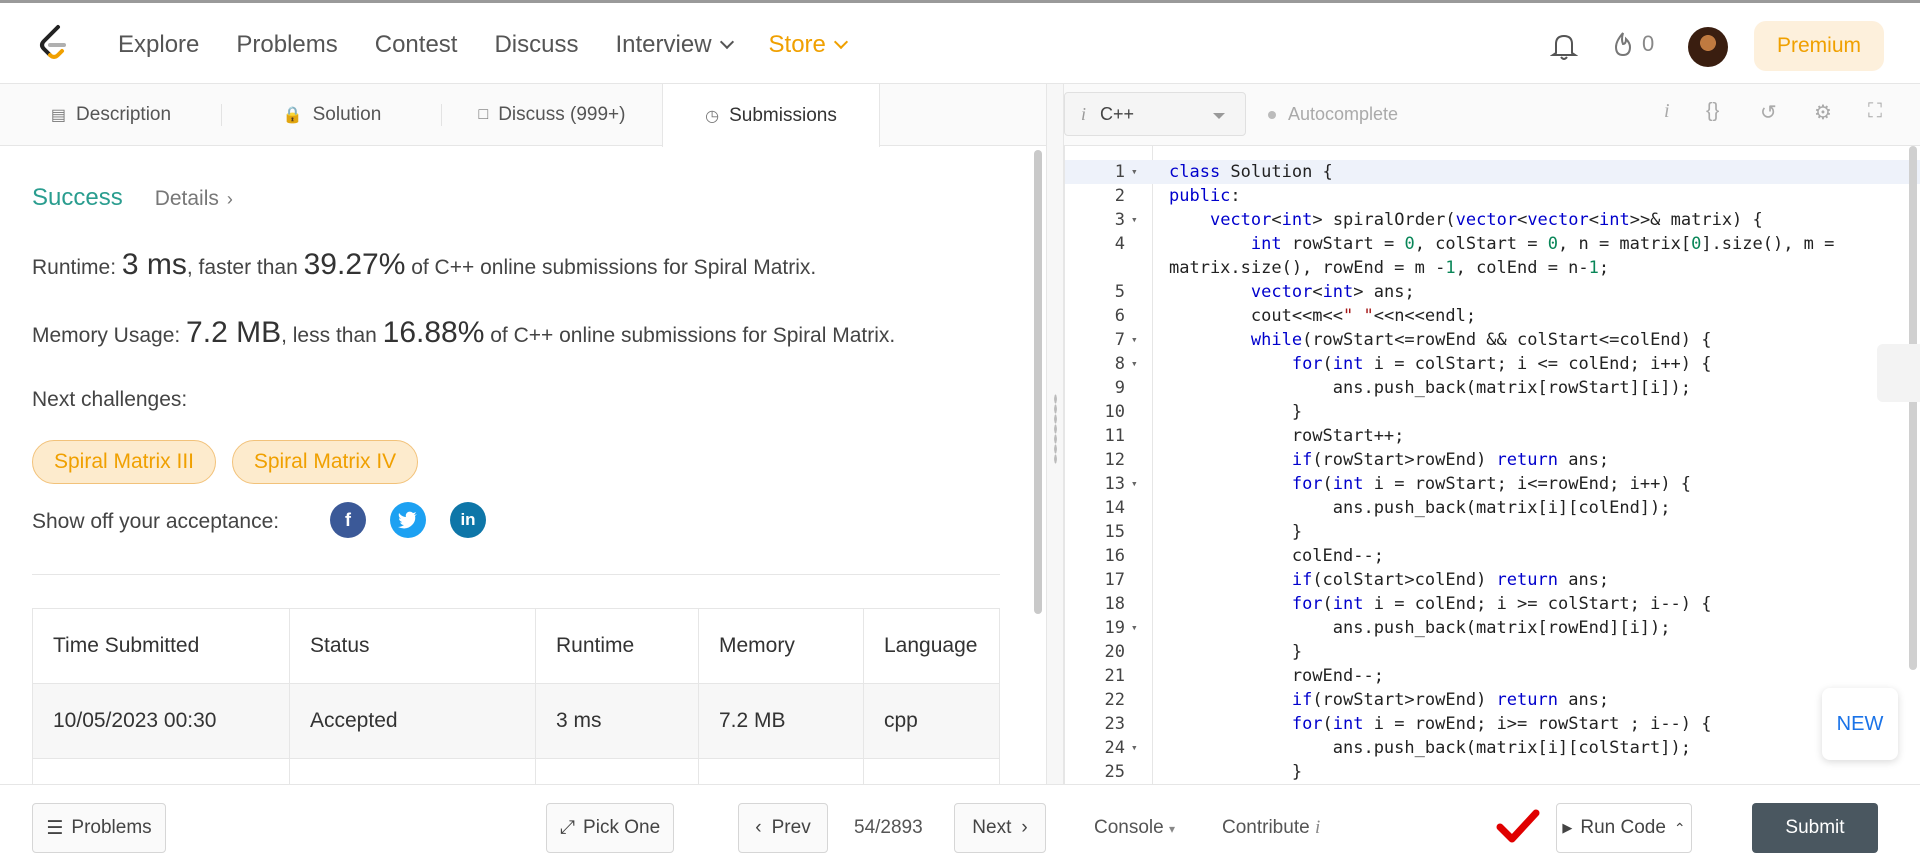 The height and width of the screenshot is (862, 1920). What do you see at coordinates (1492, 388) in the screenshot?
I see `code-line: 9 ans.push_back(matrix[rowStart][i]);` at bounding box center [1492, 388].